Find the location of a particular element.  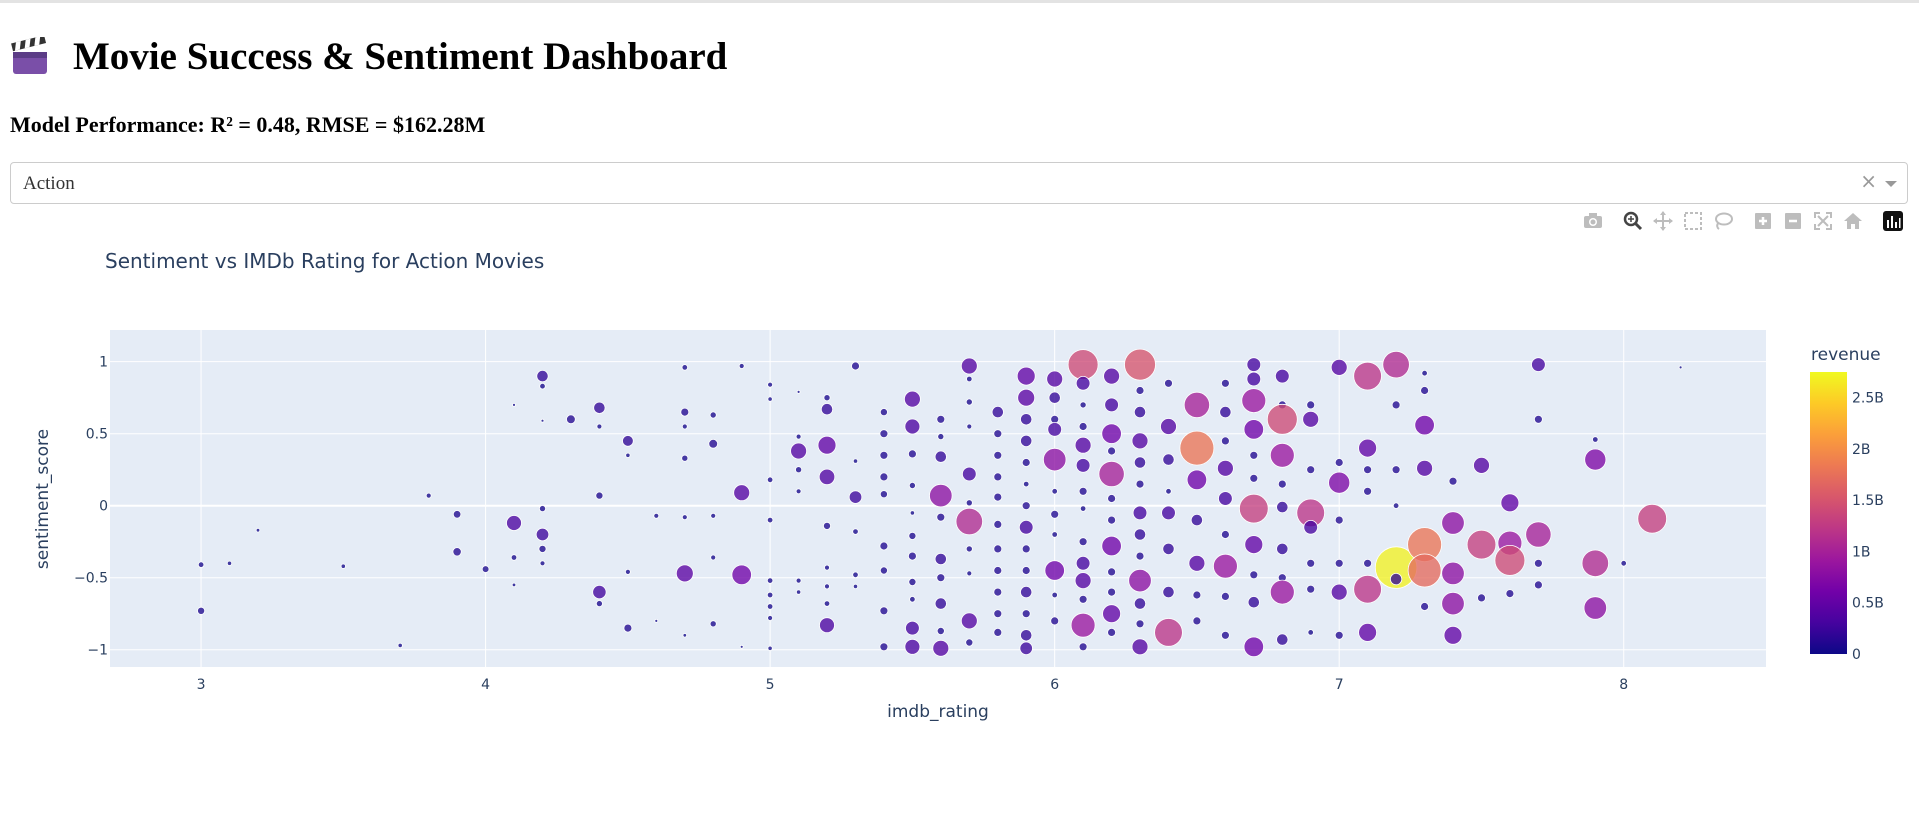

box-select-icon is located at coordinates (1693, 221).